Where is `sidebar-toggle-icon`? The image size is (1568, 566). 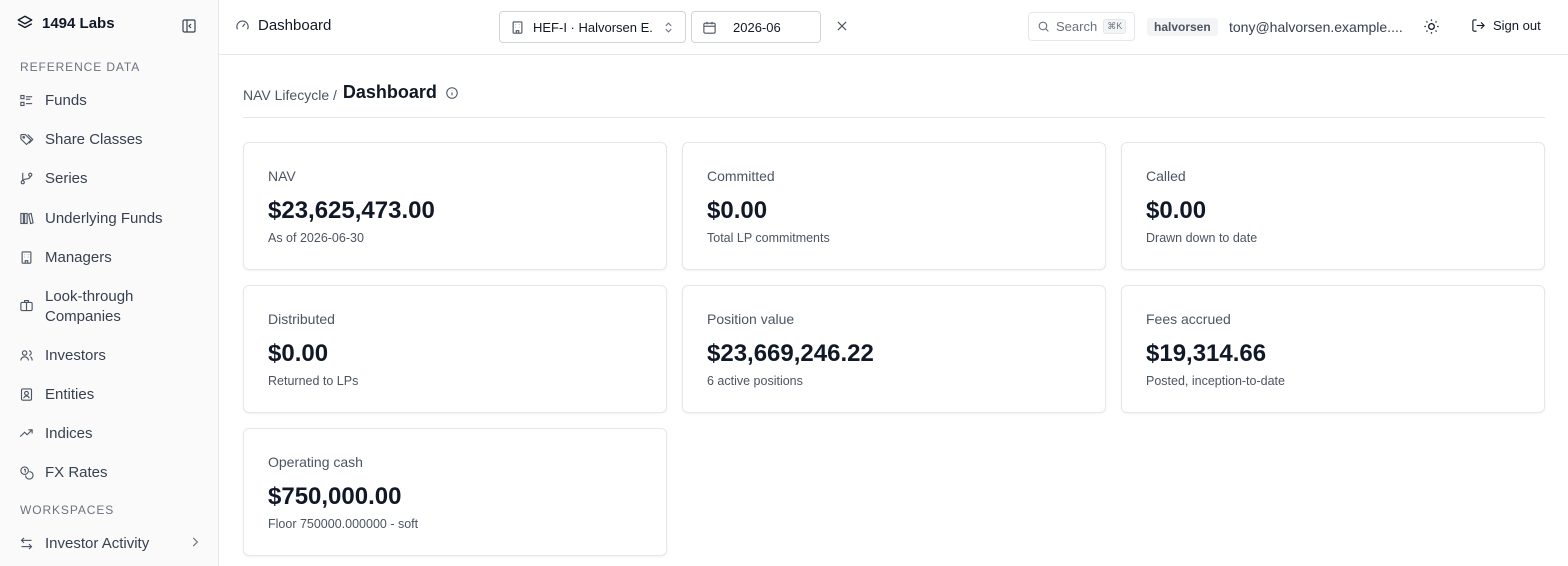
sidebar-toggle-icon is located at coordinates (189, 26).